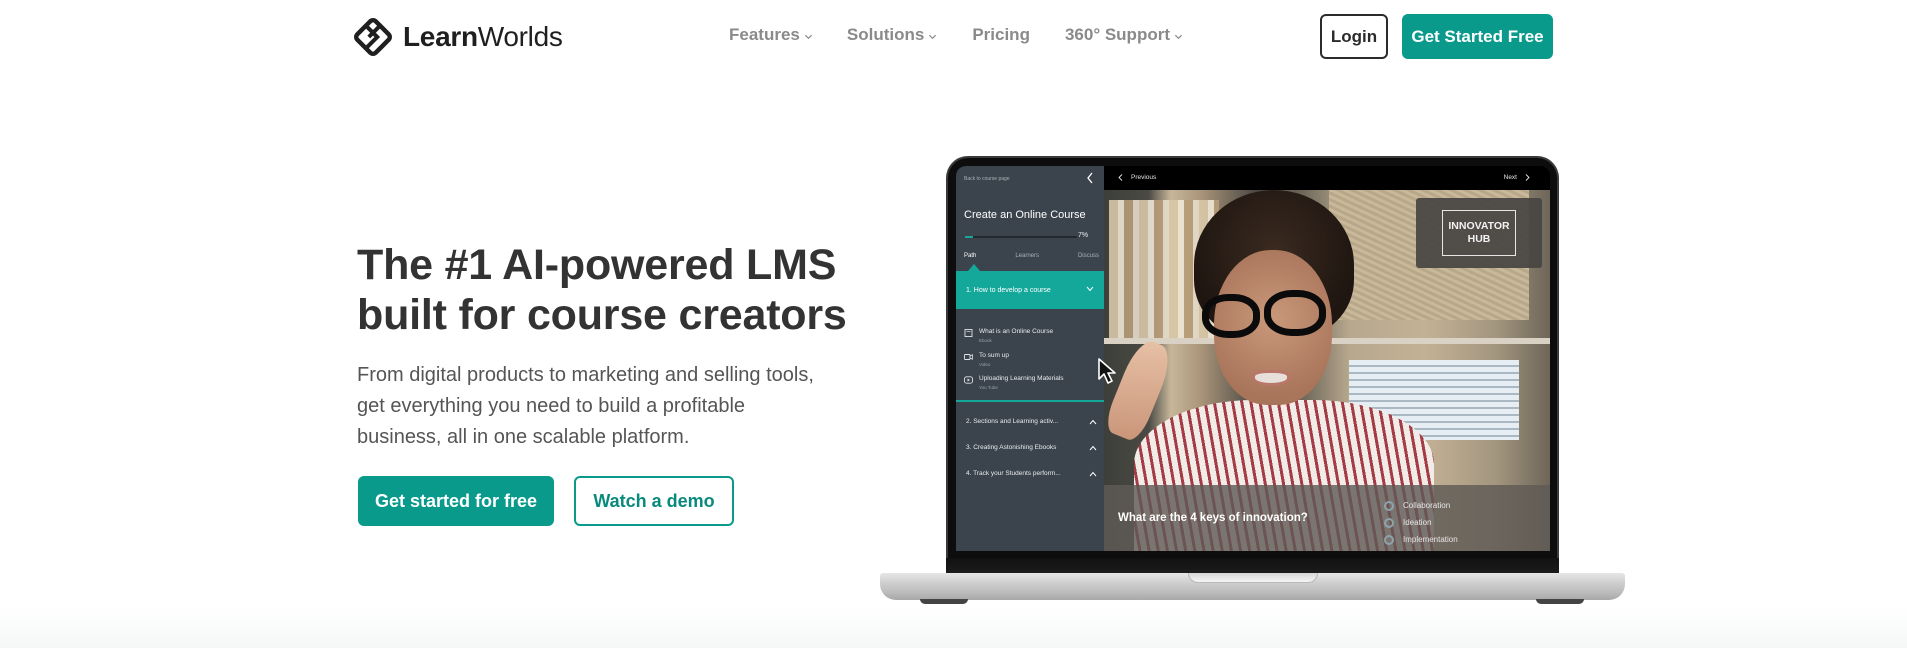  I want to click on logo-text: LearnWorlds, so click(483, 37).